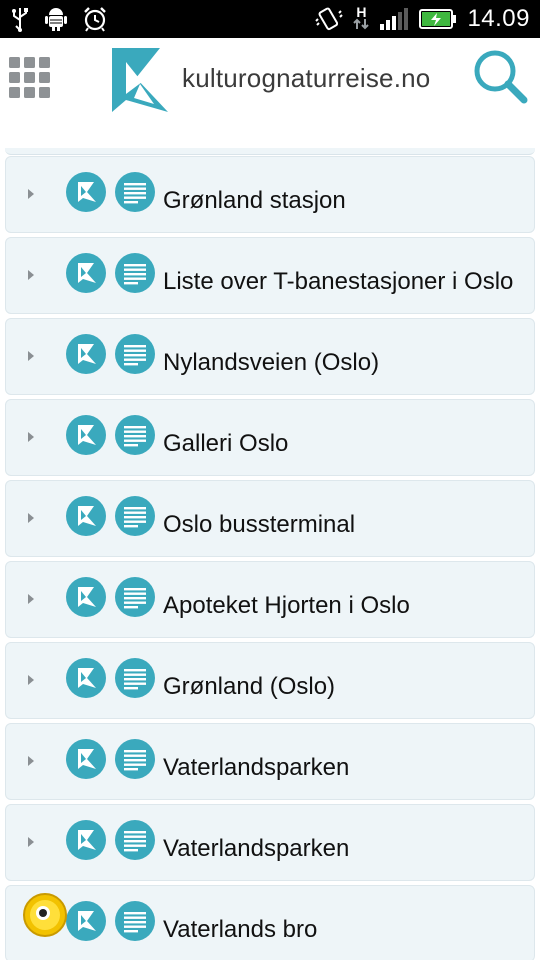  Describe the element at coordinates (249, 686) in the screenshot. I see `list-item-title: Grønland (Oslo)` at that location.